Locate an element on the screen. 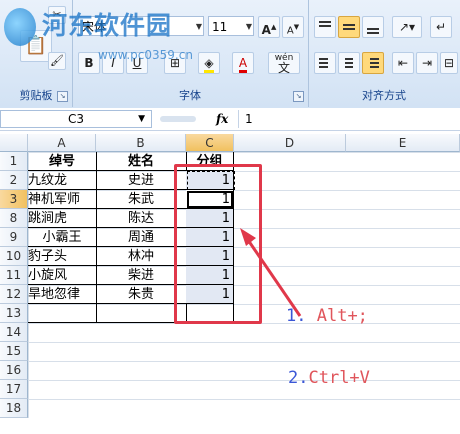  paint-bucket-icon: ◈ is located at coordinates (209, 64).